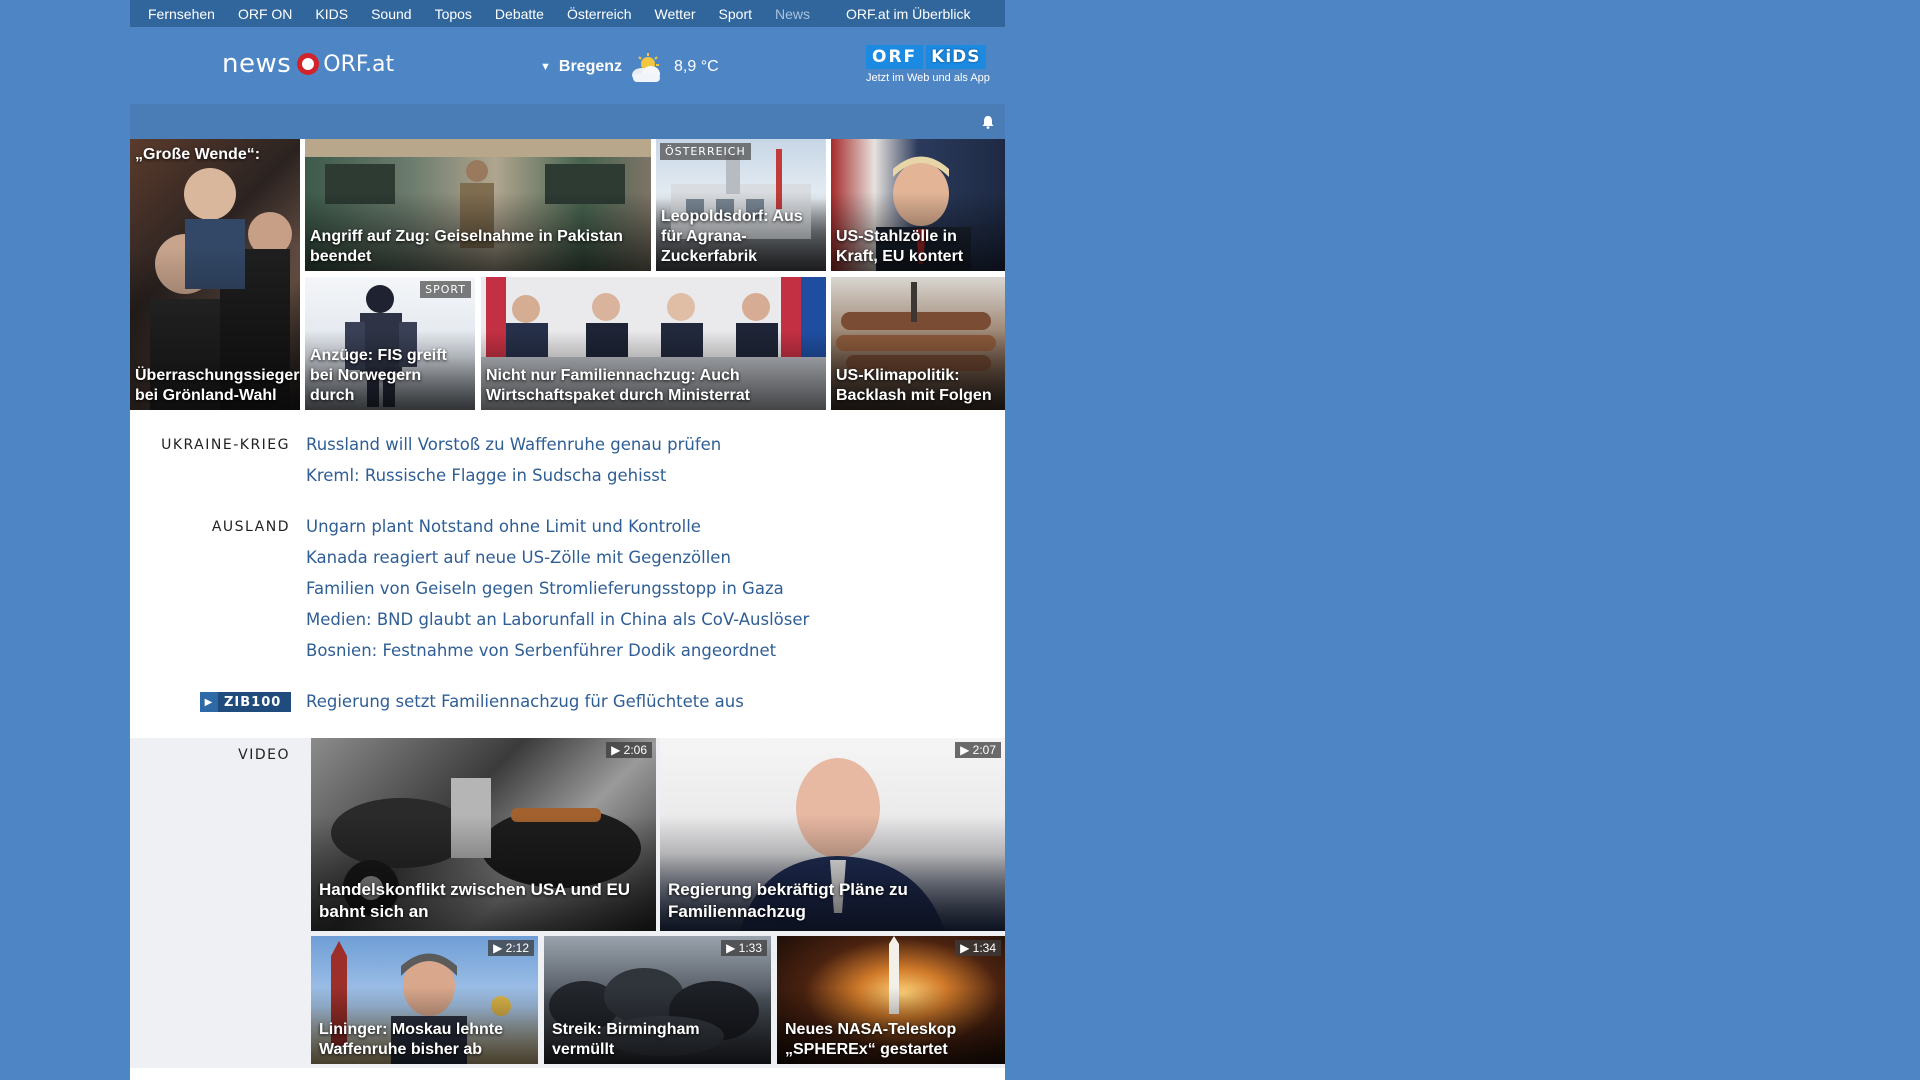 The width and height of the screenshot is (1920, 1080). Describe the element at coordinates (735, 14) in the screenshot. I see `nav-item-sport: Sport` at that location.